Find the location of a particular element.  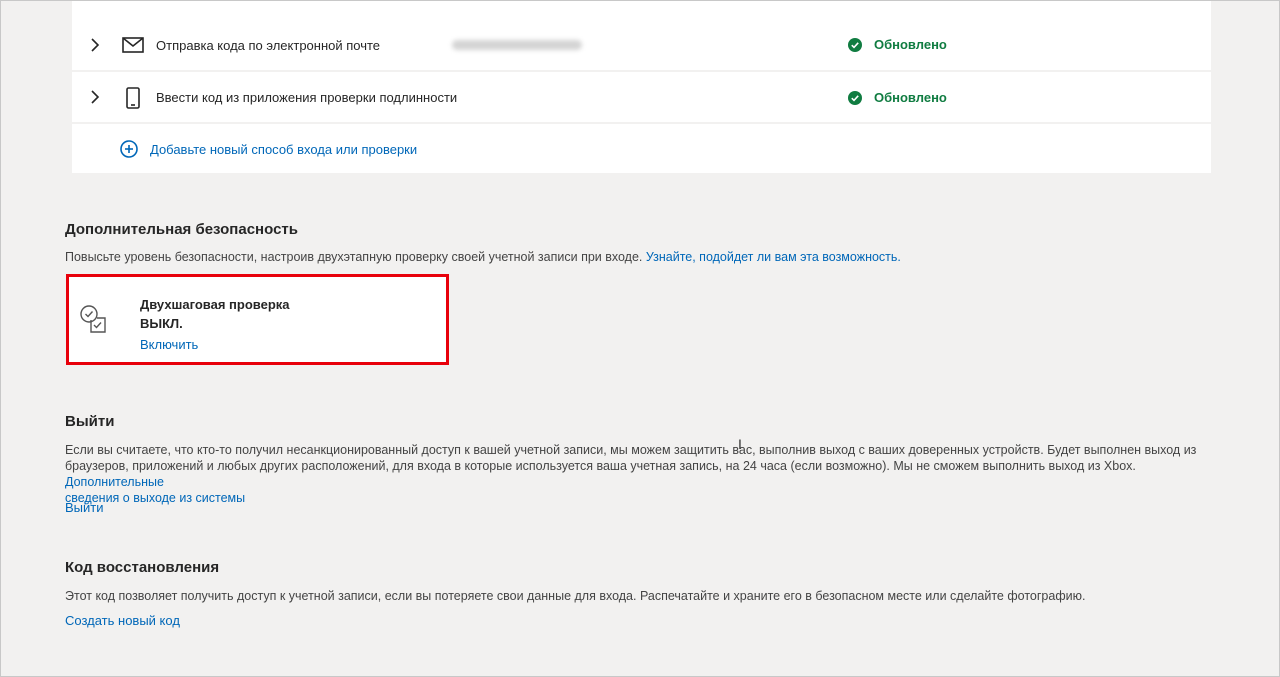

enable-two-step-link: Включить is located at coordinates (169, 344).